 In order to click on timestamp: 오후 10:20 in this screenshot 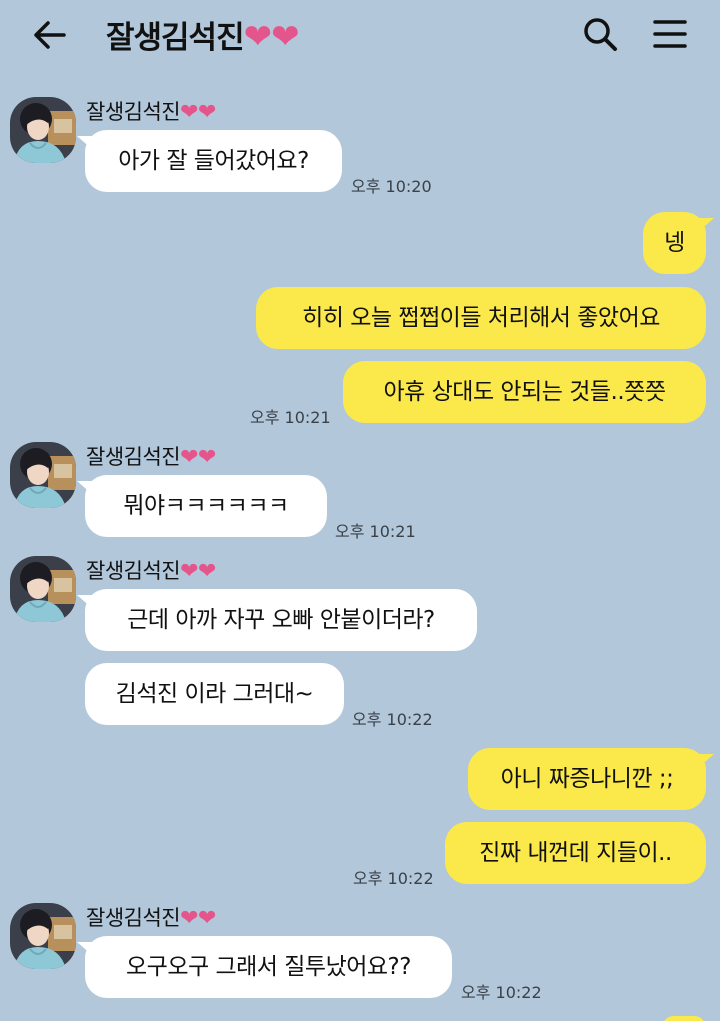, I will do `click(391, 186)`.